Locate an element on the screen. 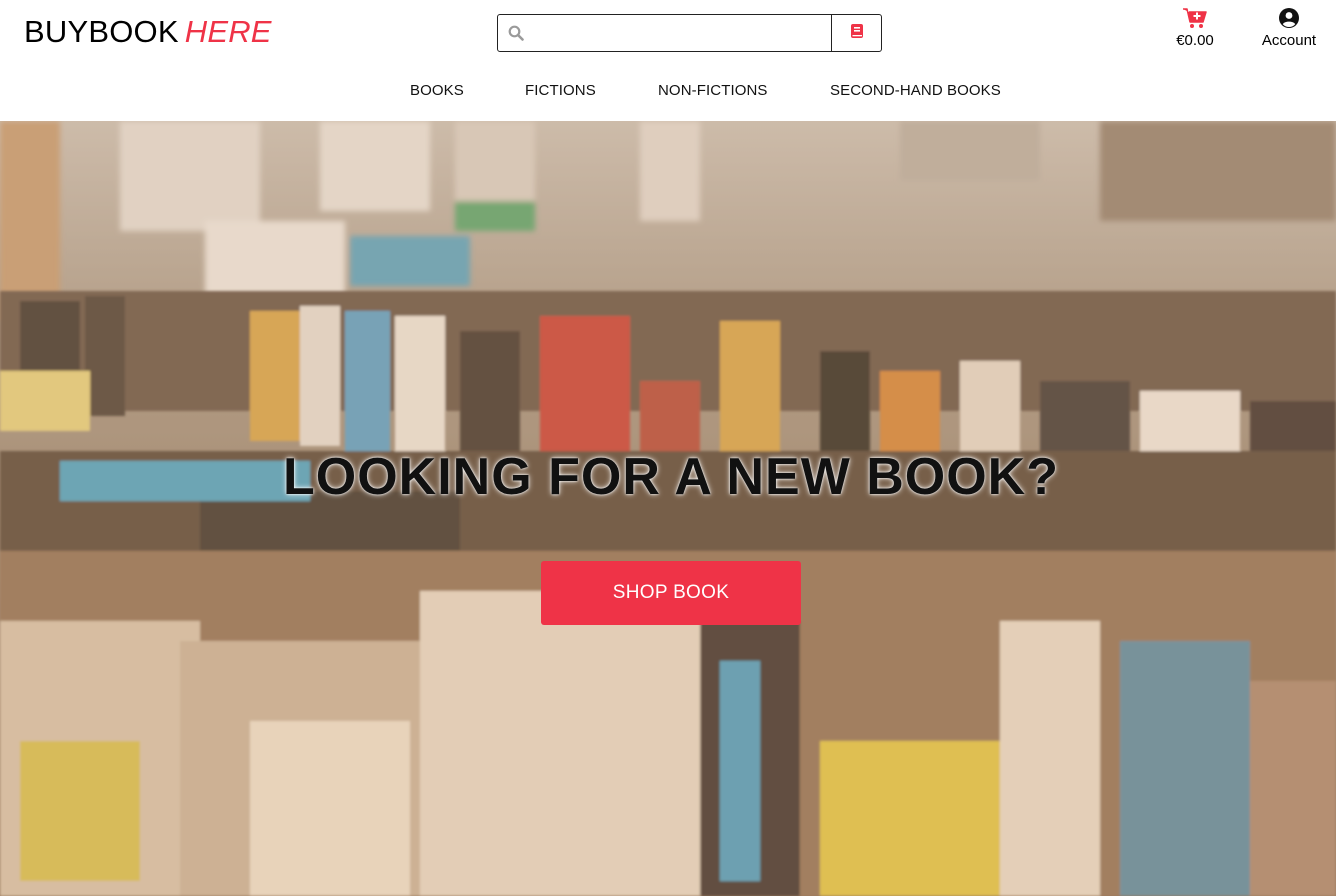 This screenshot has width=1336, height=896. user-circle-icon is located at coordinates (1289, 18).